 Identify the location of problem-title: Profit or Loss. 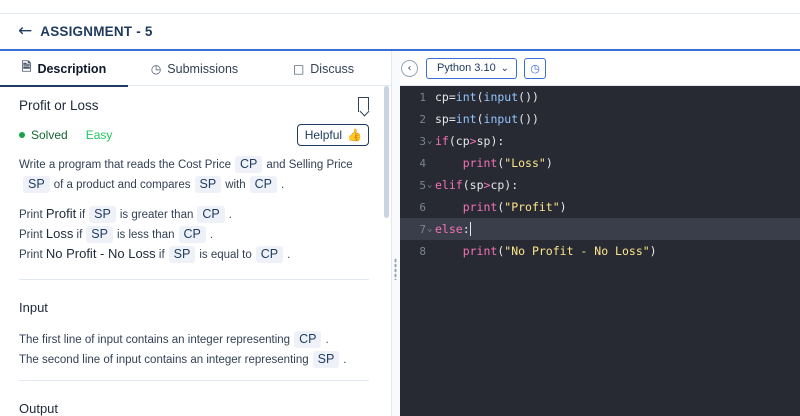
(59, 105).